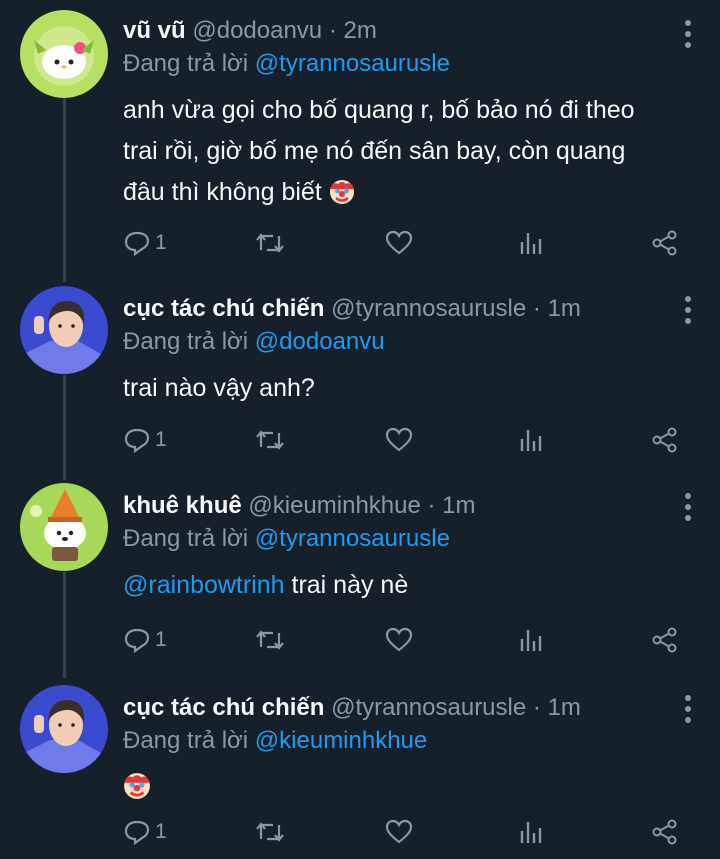 The image size is (720, 859). I want to click on replying-to: Đang trả lời @dodoanvu, so click(397, 342).